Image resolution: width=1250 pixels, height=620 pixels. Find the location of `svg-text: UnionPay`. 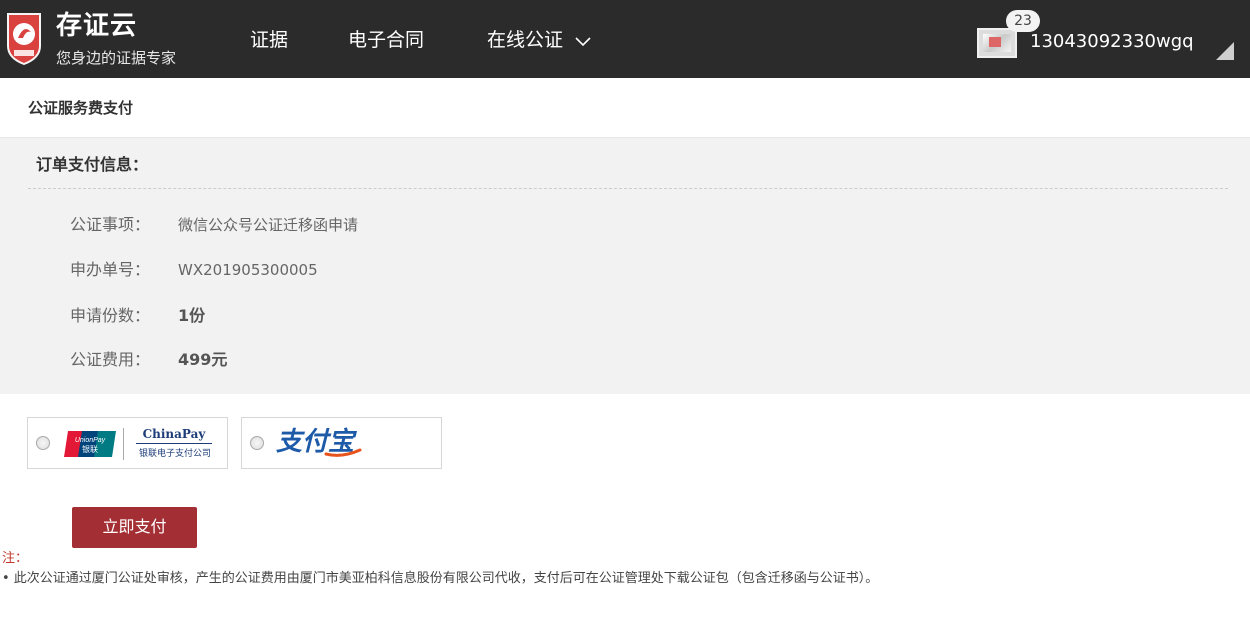

svg-text: UnionPay is located at coordinates (90, 440).